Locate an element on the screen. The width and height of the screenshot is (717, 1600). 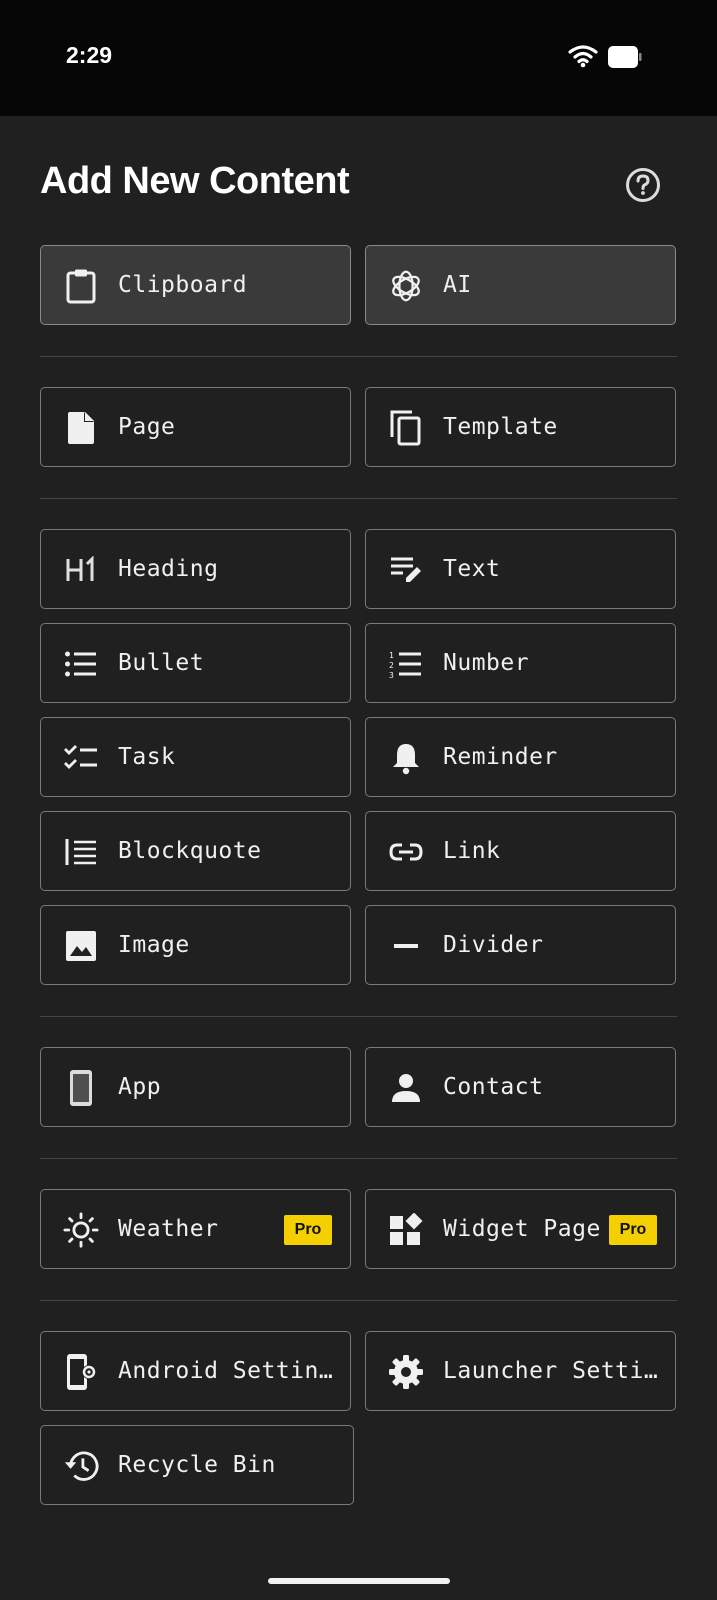
tile-label: Widget Page is located at coordinates (522, 1229).